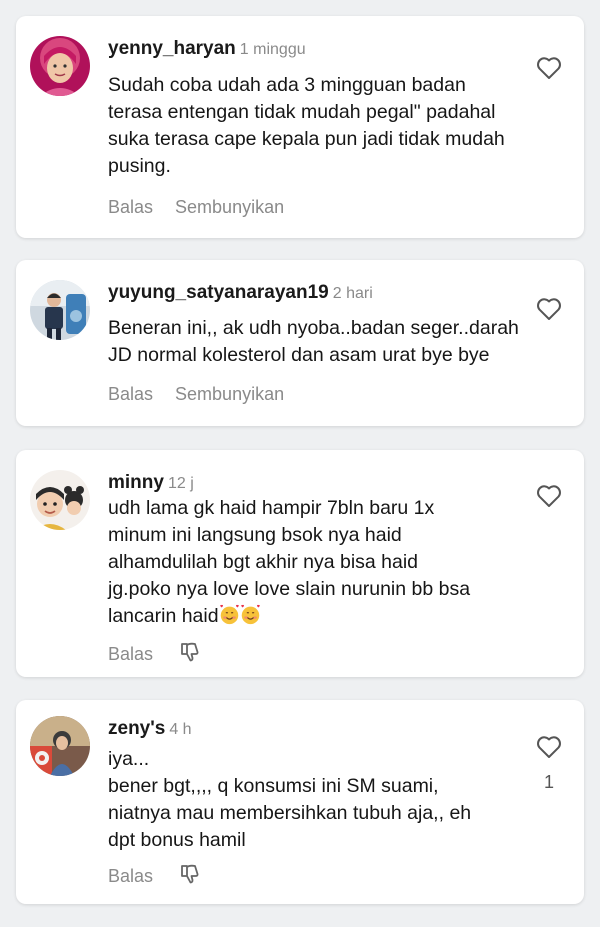  I want to click on comment-line: minum ini langsung bsok nya haid, so click(255, 535).